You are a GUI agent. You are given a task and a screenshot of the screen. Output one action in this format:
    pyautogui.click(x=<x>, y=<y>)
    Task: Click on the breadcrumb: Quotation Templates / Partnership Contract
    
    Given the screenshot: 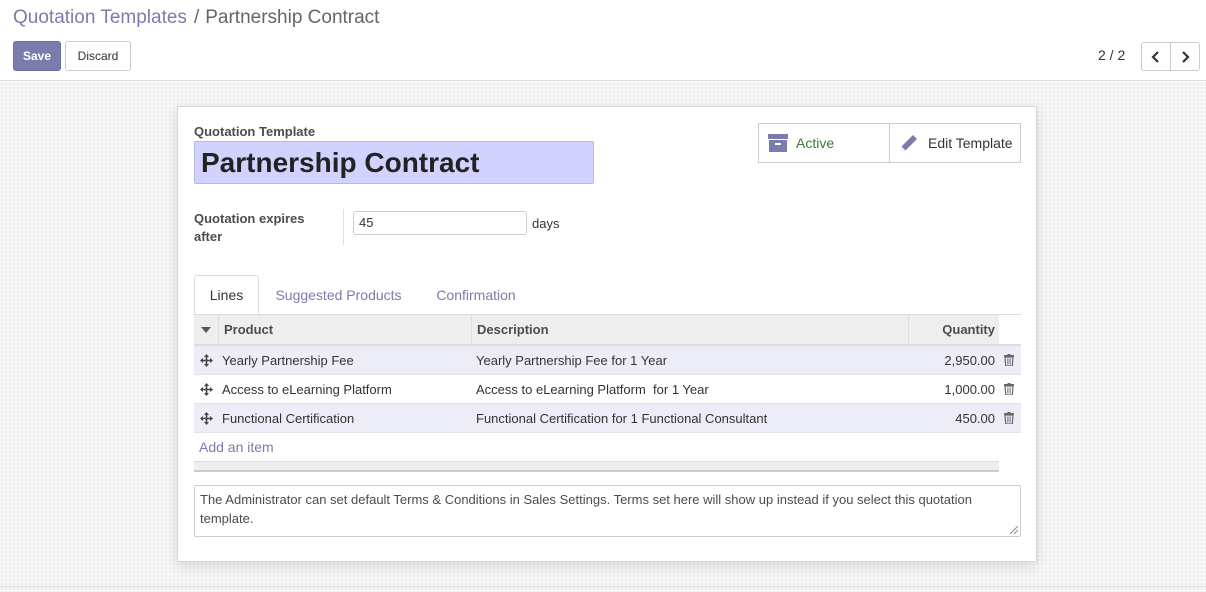 What is the action you would take?
    pyautogui.click(x=196, y=18)
    